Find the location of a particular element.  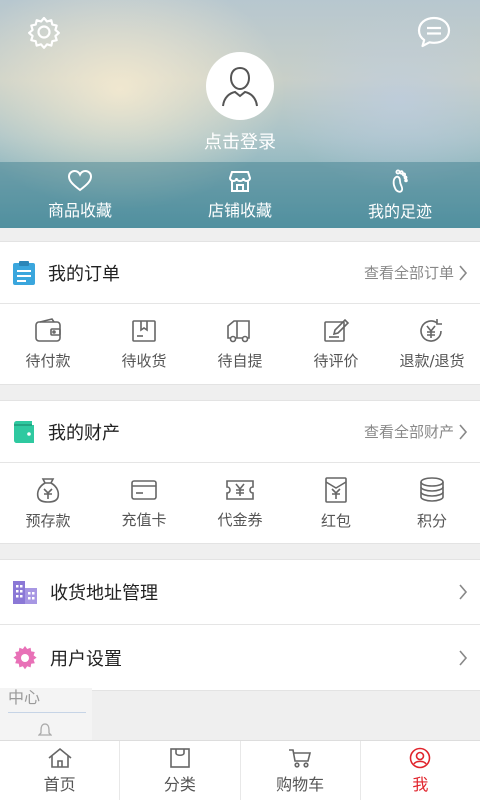

address-management-row: 收货地址管理 is located at coordinates (240, 592).